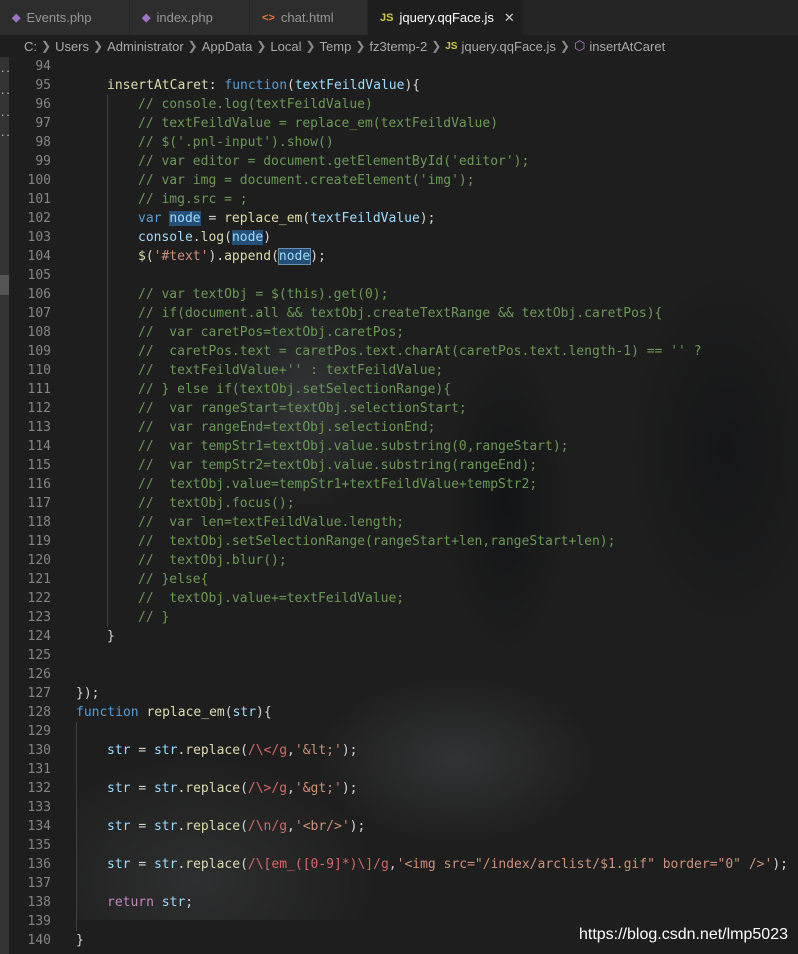 The height and width of the screenshot is (954, 798). What do you see at coordinates (403, 617) in the screenshot?
I see `code-line: 123 // }` at bounding box center [403, 617].